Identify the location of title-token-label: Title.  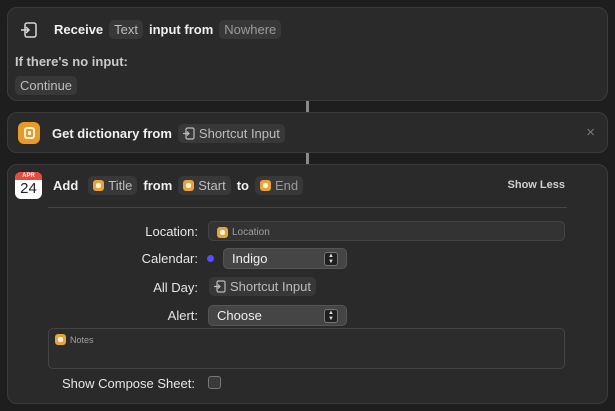
(120, 185).